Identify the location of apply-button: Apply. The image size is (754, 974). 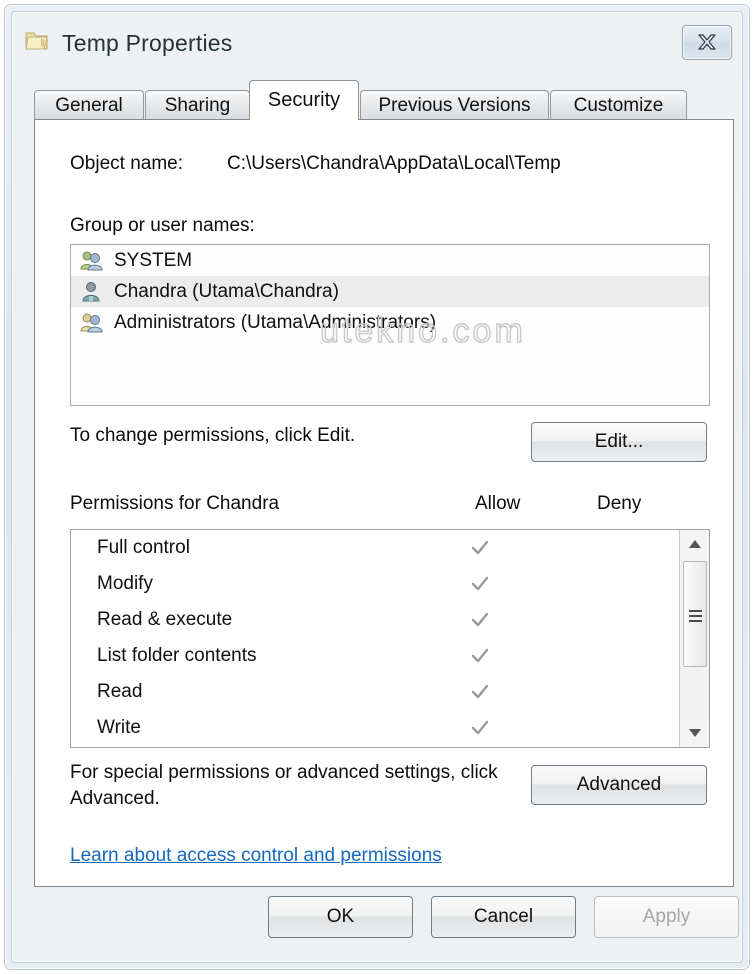
(666, 917).